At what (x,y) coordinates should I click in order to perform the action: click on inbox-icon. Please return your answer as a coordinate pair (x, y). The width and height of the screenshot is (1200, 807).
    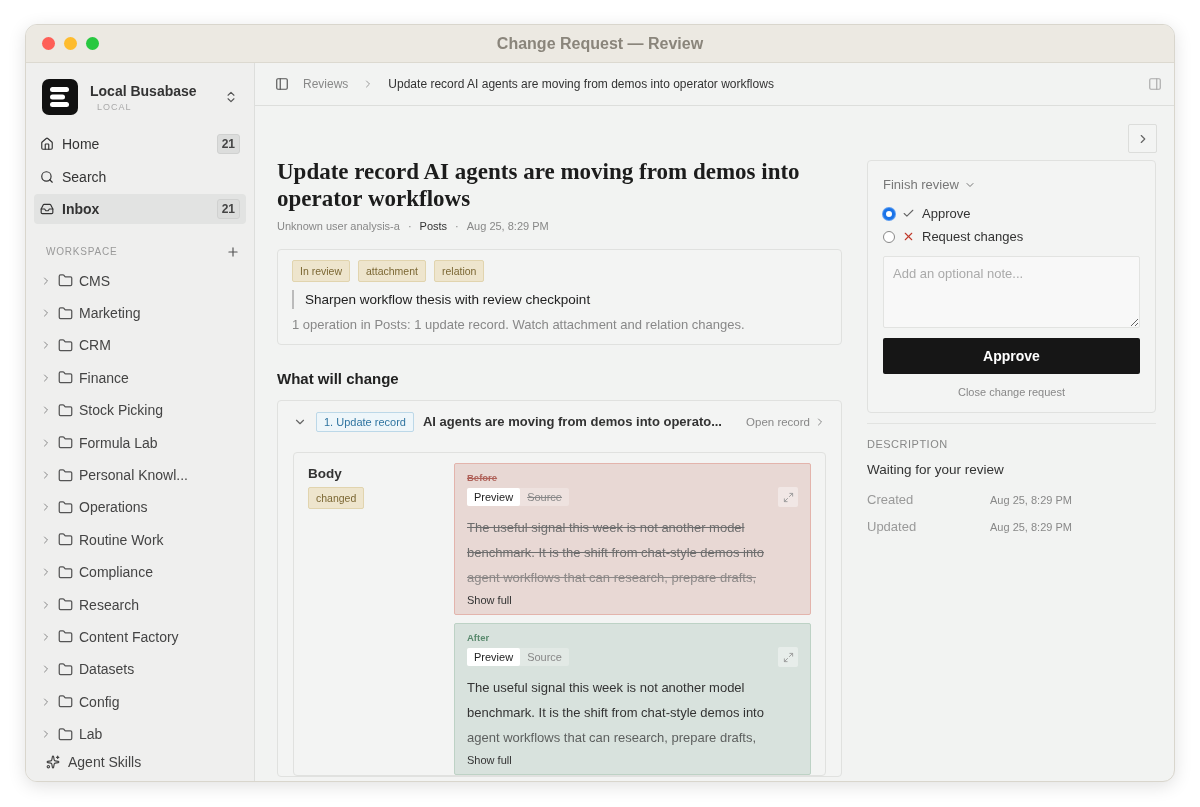
    Looking at the image, I should click on (47, 209).